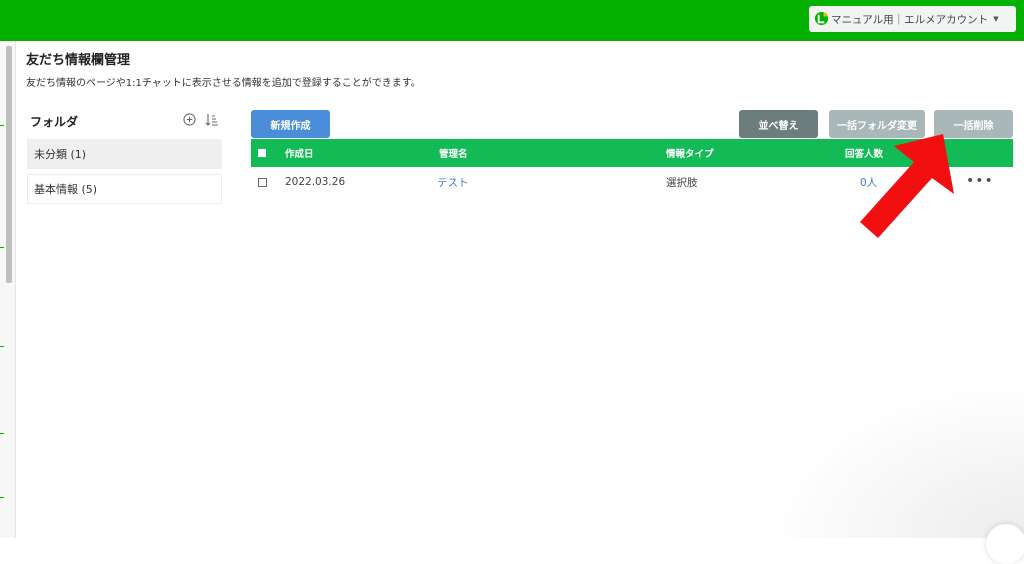 The height and width of the screenshot is (564, 1024). Describe the element at coordinates (512, 20) in the screenshot. I see `top-navigation-bar: マニュアル用｜エルメアカウント ▼` at that location.